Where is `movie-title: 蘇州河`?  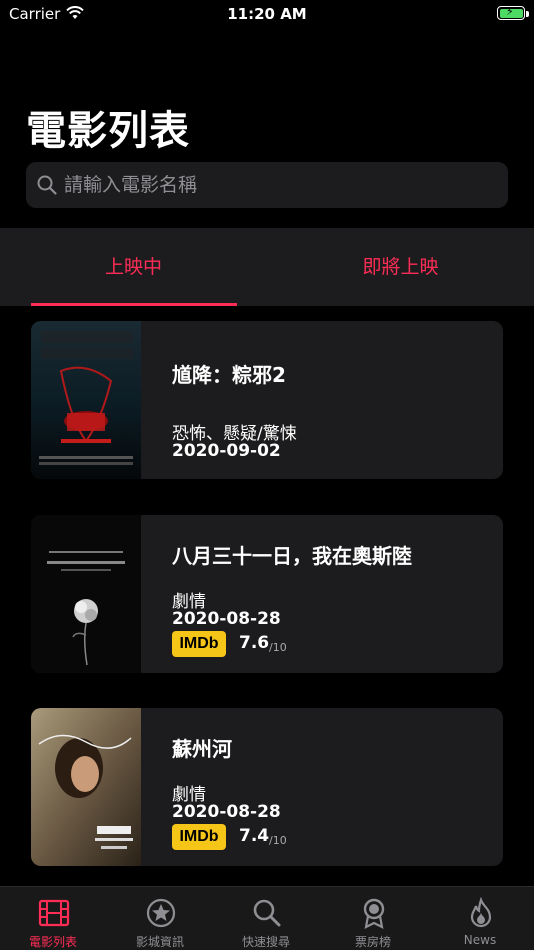
movie-title: 蘇州河 is located at coordinates (202, 749).